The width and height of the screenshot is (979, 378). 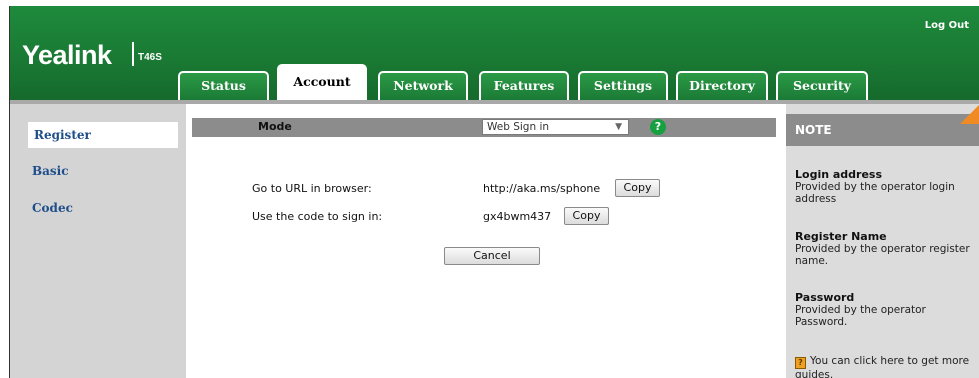 What do you see at coordinates (623, 85) in the screenshot?
I see `tab-settings: Settings` at bounding box center [623, 85].